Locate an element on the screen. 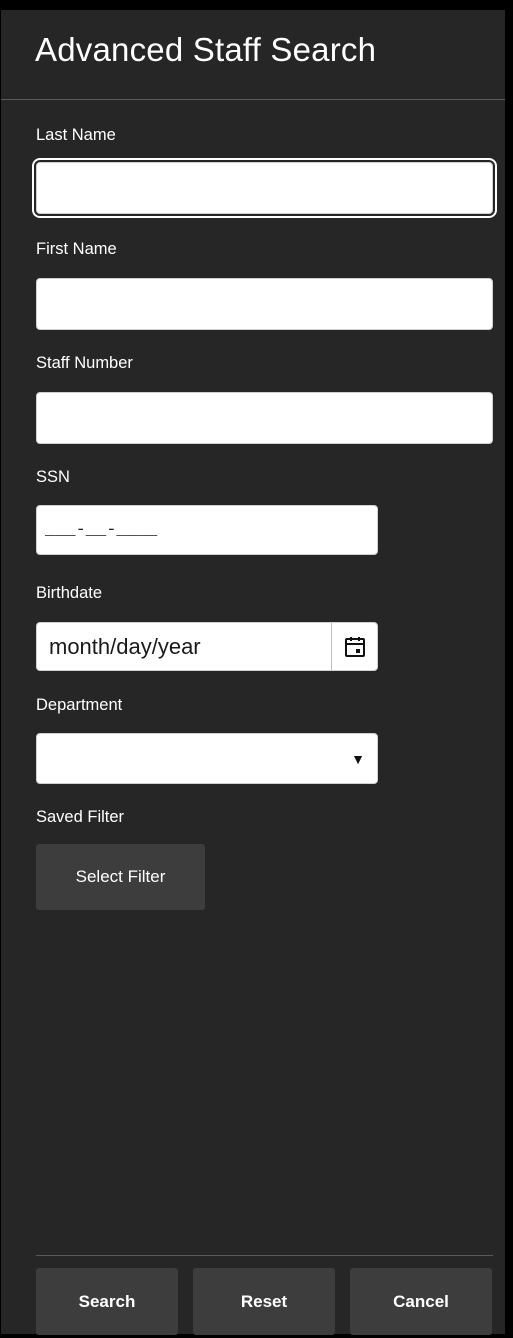  last-name-label: Last Name is located at coordinates (76, 135).